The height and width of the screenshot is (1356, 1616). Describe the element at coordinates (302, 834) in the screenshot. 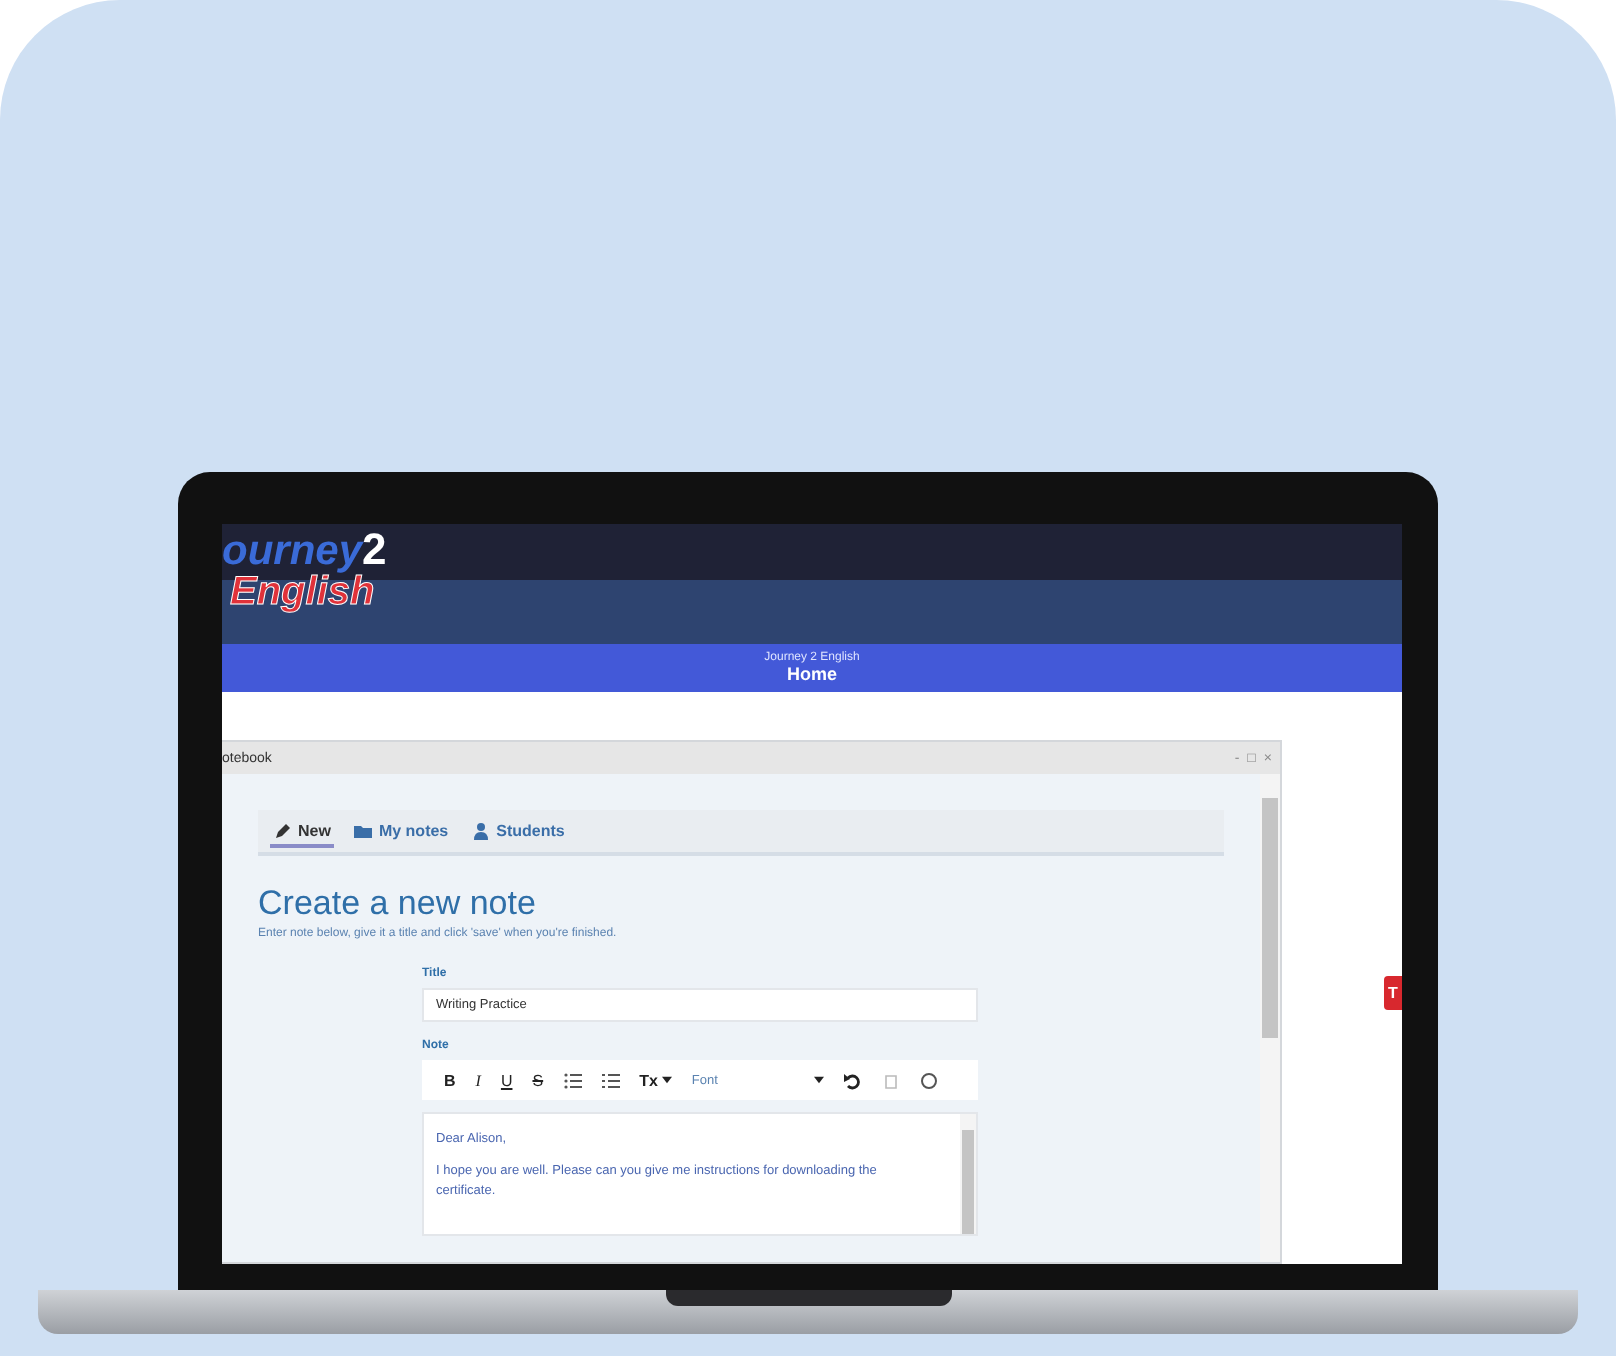

I see `tab: New` at that location.